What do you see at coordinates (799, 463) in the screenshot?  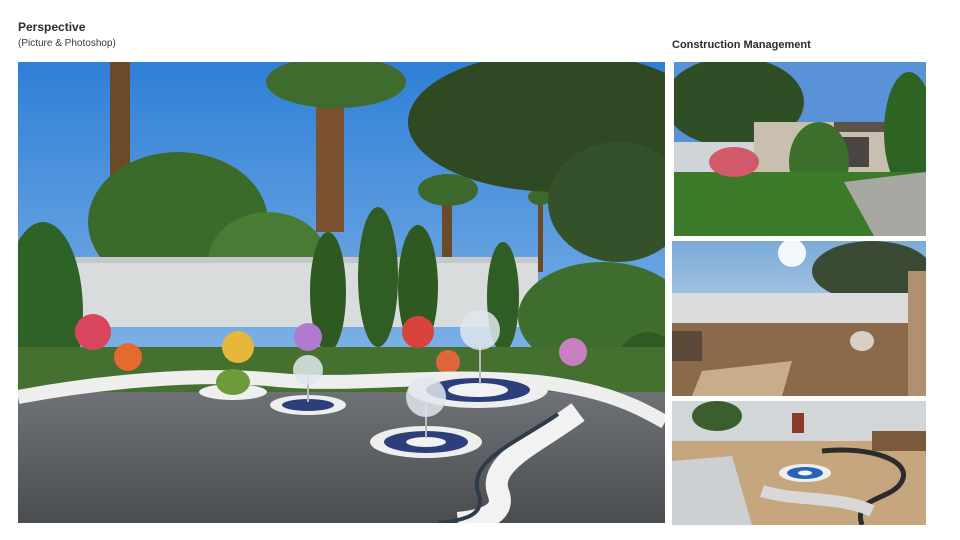 I see `construction-photo-layout` at bounding box center [799, 463].